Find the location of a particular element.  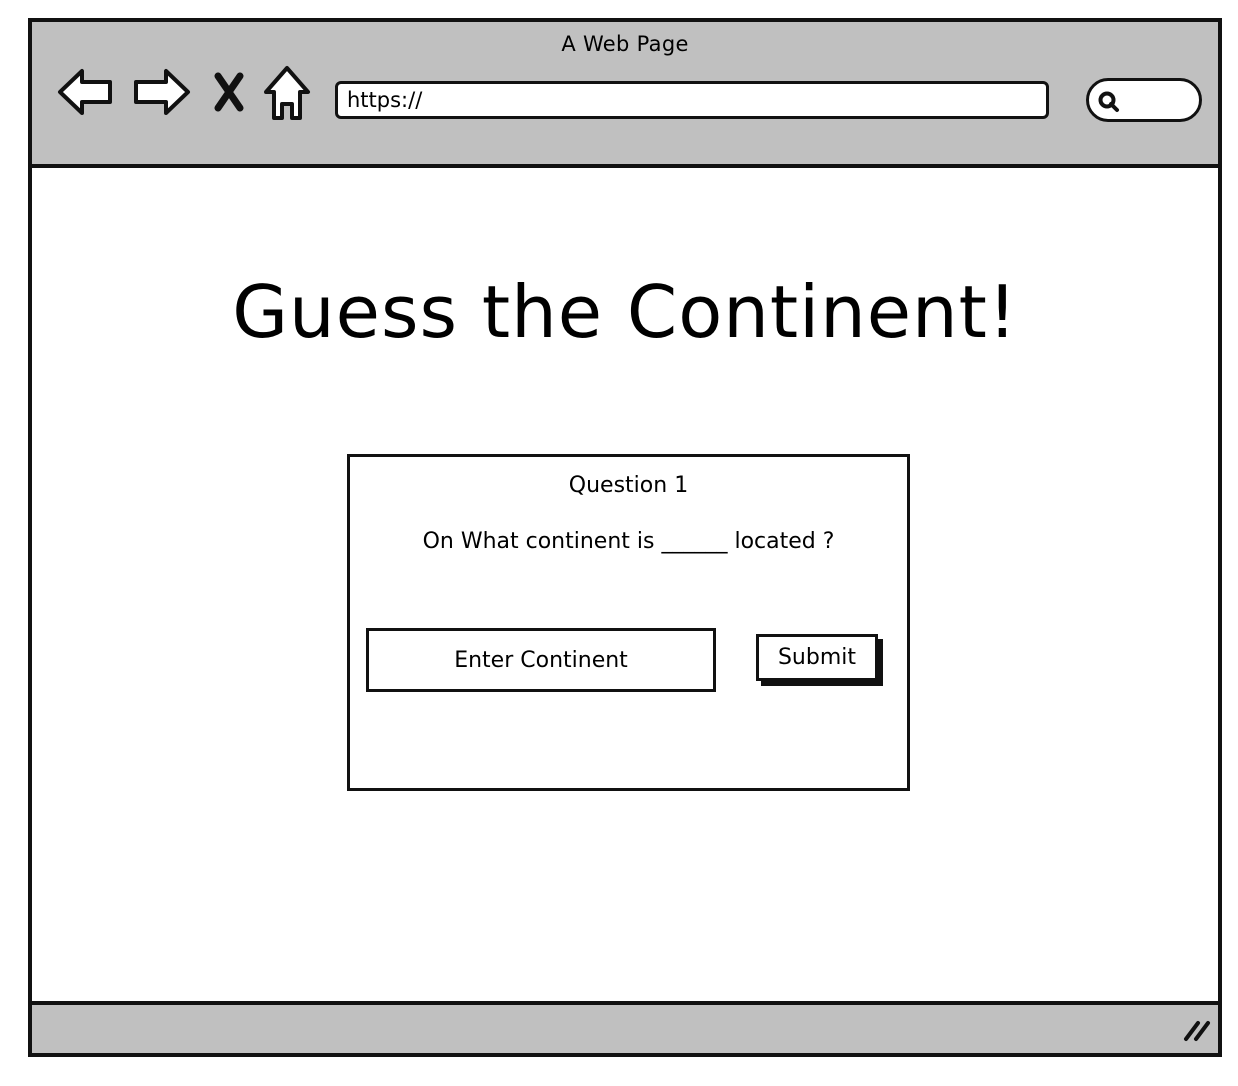

submit-button: Submit is located at coordinates (817, 657).